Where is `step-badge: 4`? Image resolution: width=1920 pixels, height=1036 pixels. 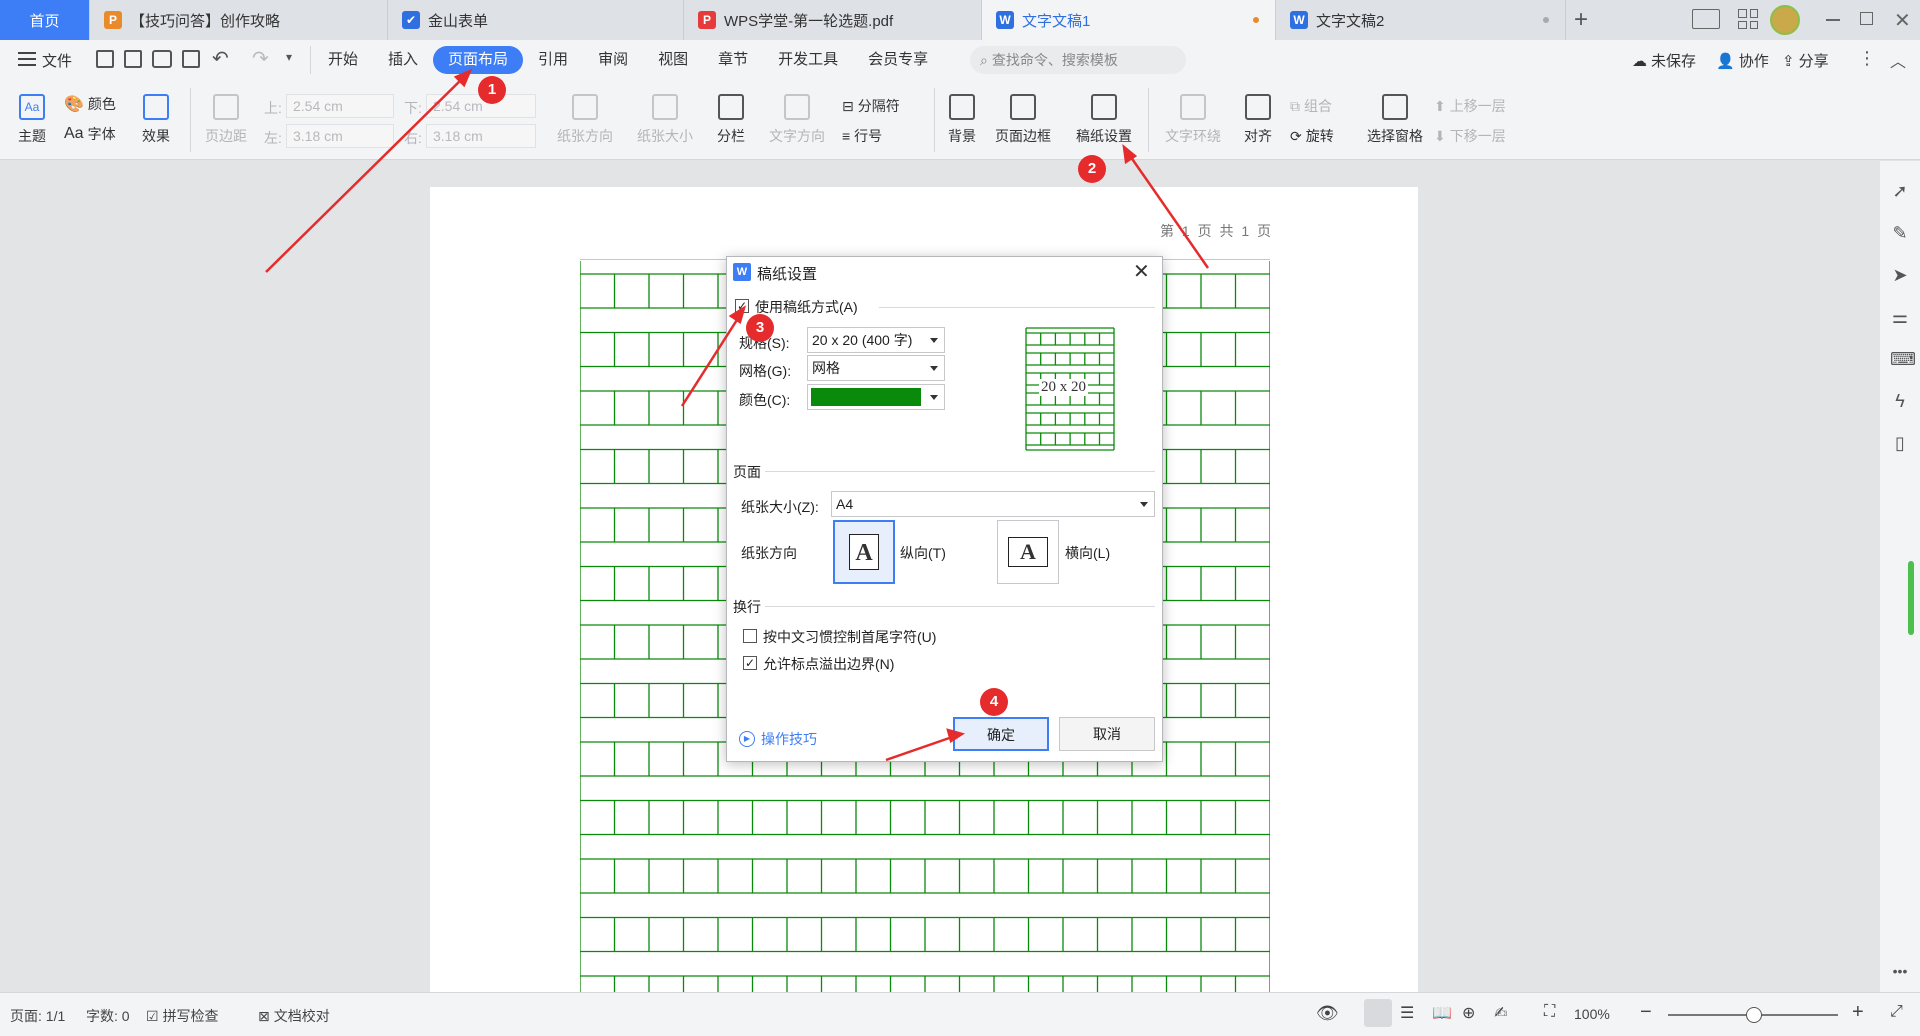
step-badge: 4 is located at coordinates (994, 702).